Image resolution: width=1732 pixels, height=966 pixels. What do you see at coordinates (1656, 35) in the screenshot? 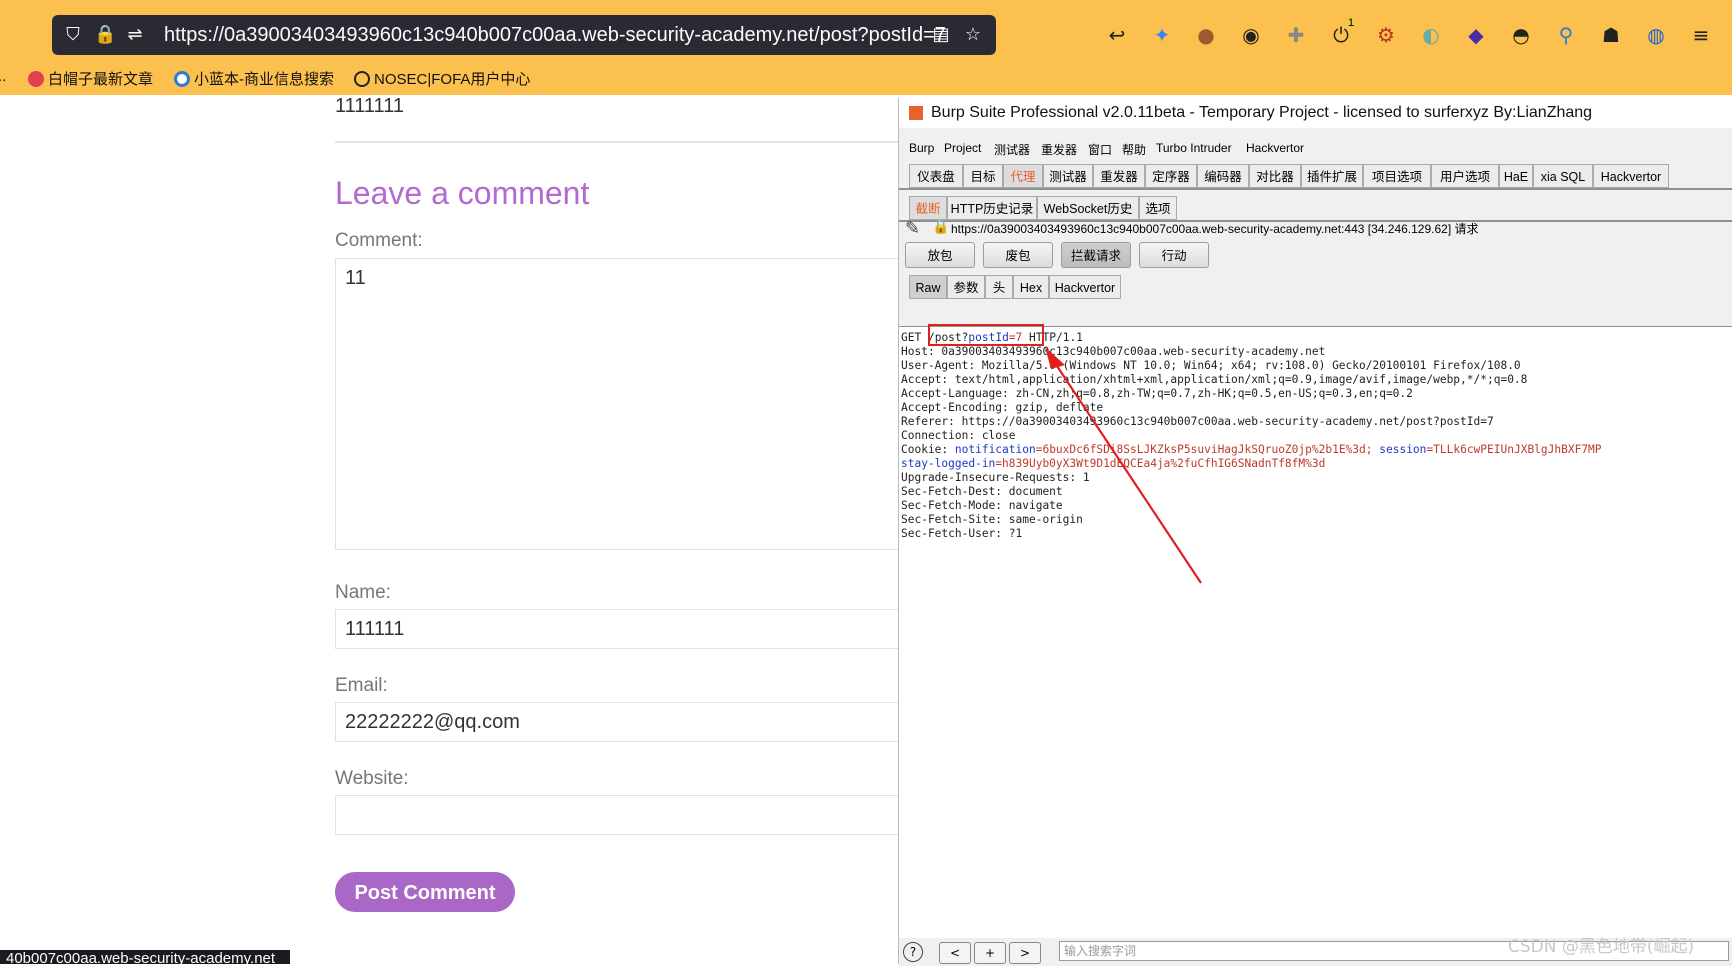
I see `account-icon: ◍` at bounding box center [1656, 35].